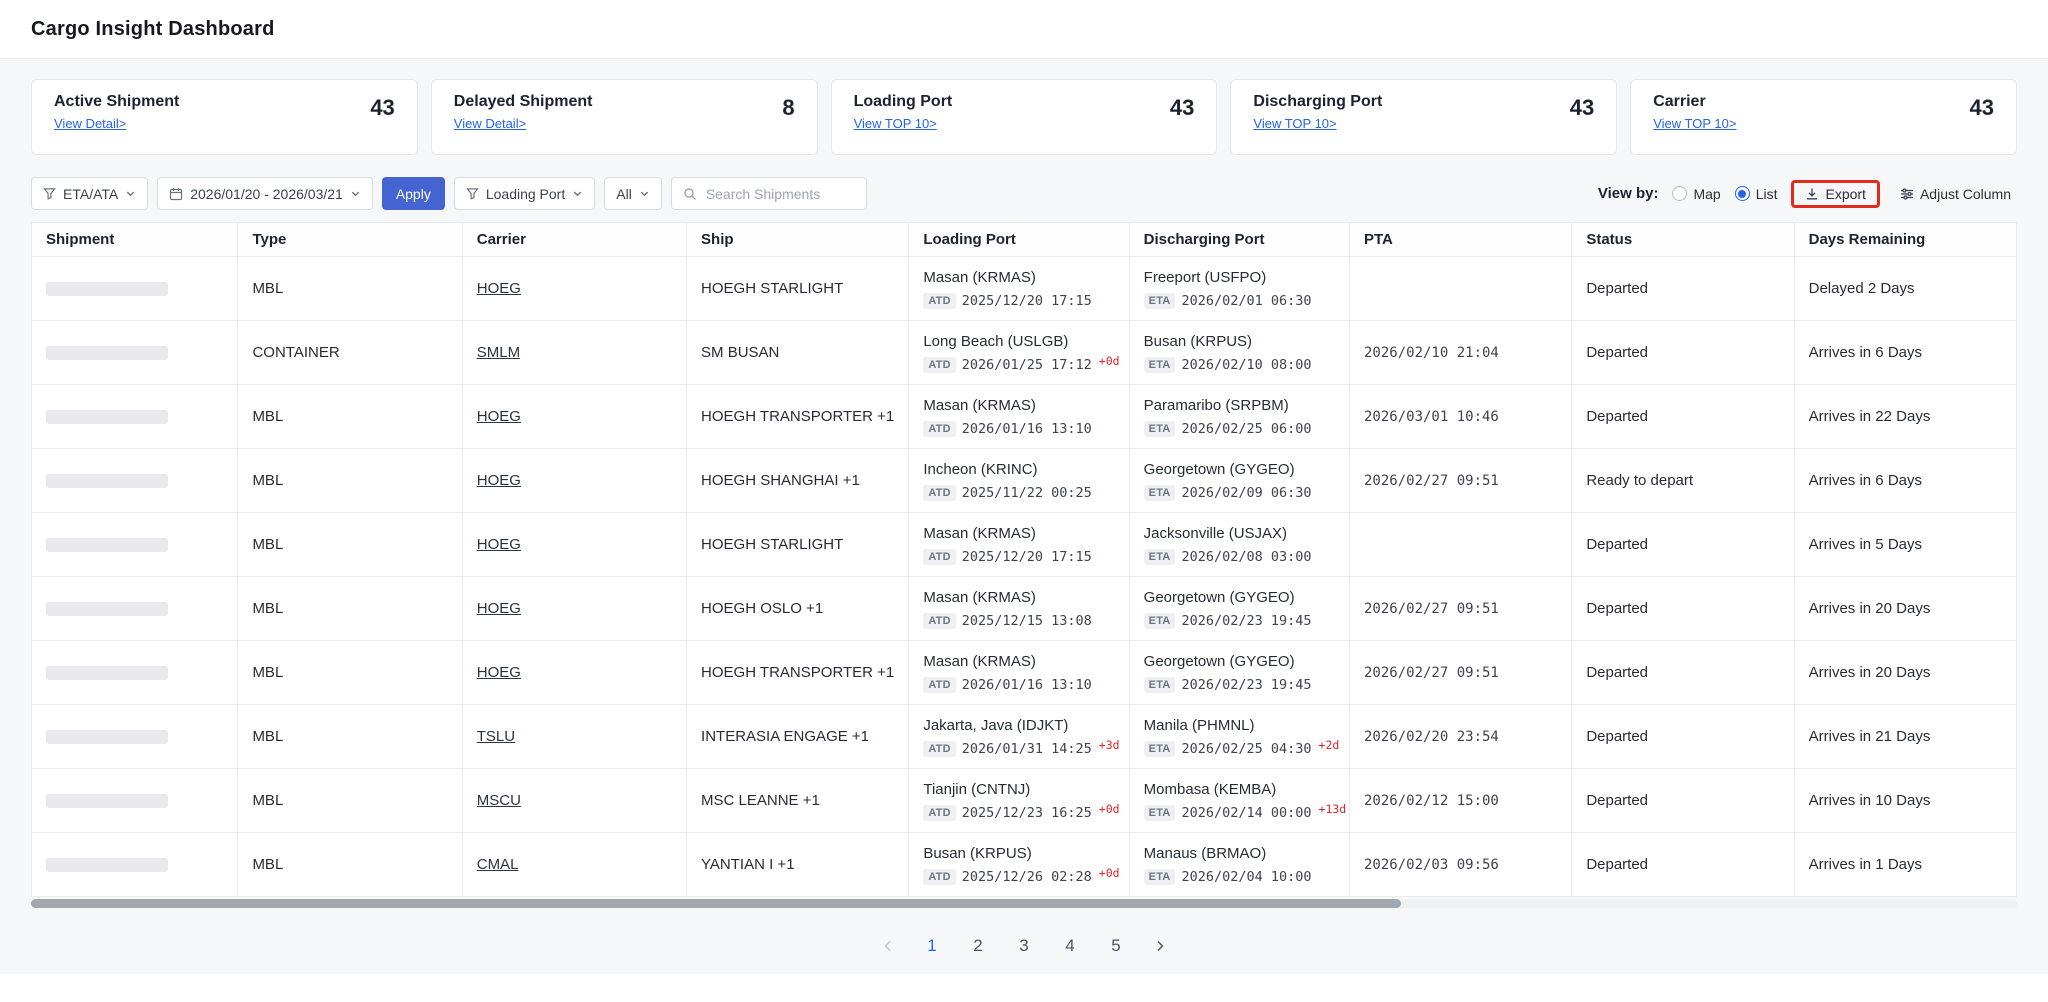 The height and width of the screenshot is (1002, 2048). Describe the element at coordinates (1239, 672) in the screenshot. I see `discharging-port-cell: Georgetown (GYGEO) ETA 2026/02/23 19:45` at that location.